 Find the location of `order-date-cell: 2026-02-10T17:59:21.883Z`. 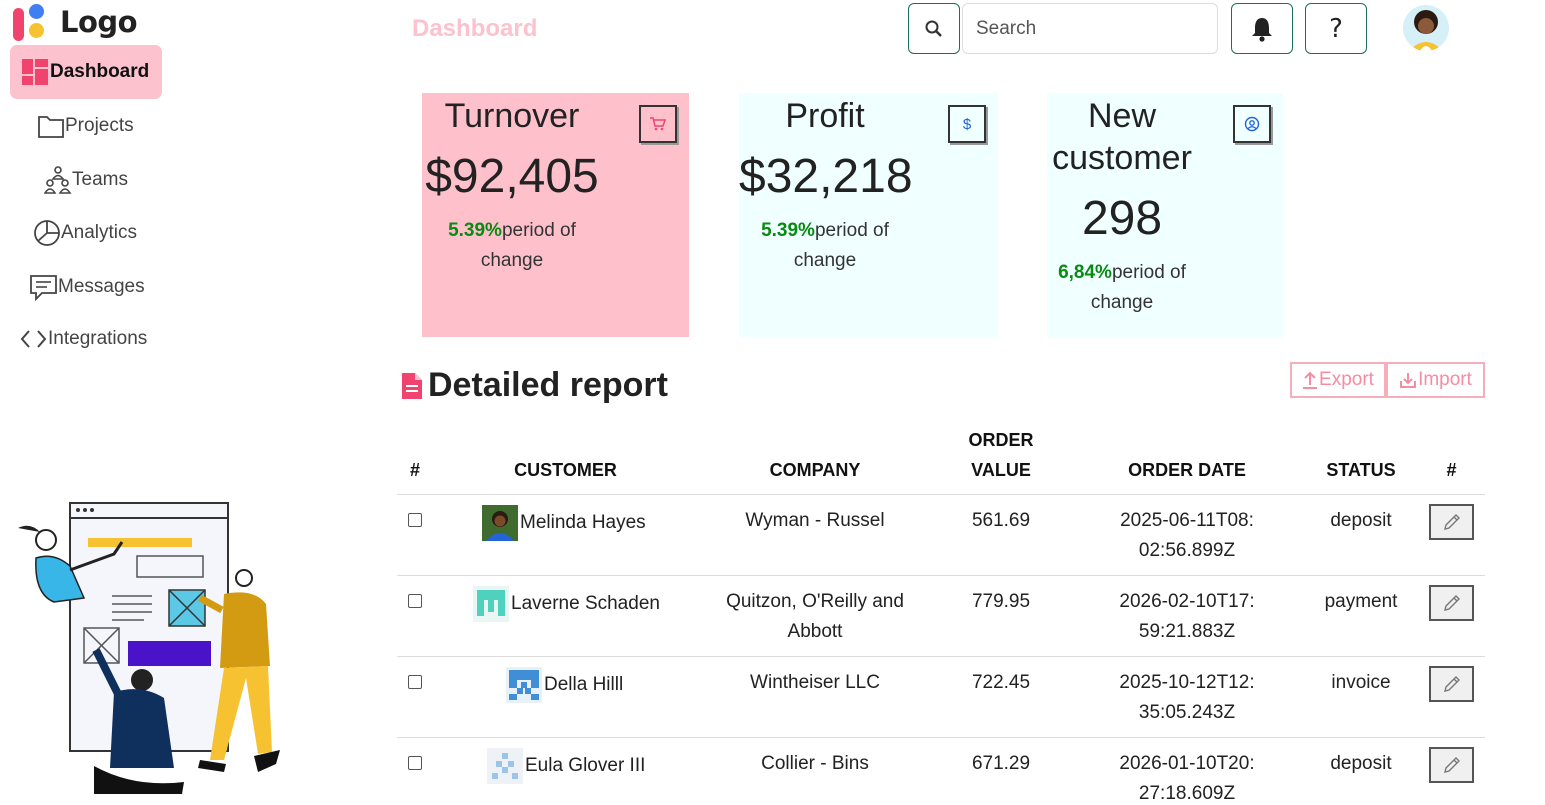

order-date-cell: 2026-02-10T17:59:21.883Z is located at coordinates (1187, 616).